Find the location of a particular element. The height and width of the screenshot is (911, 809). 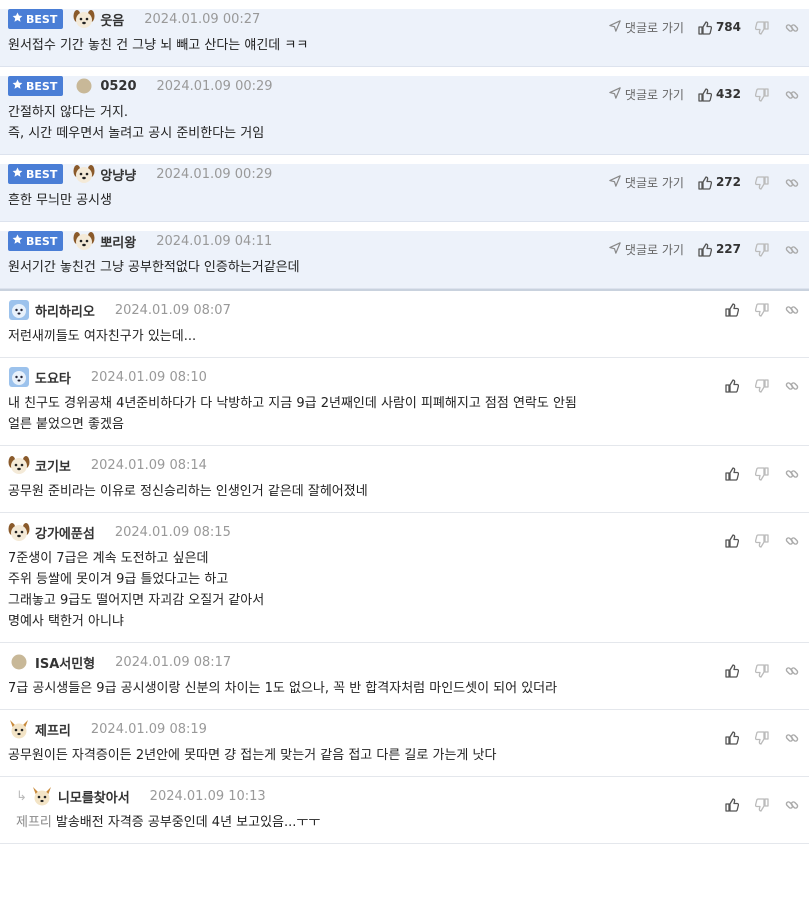

nickname: 0520 is located at coordinates (118, 86).